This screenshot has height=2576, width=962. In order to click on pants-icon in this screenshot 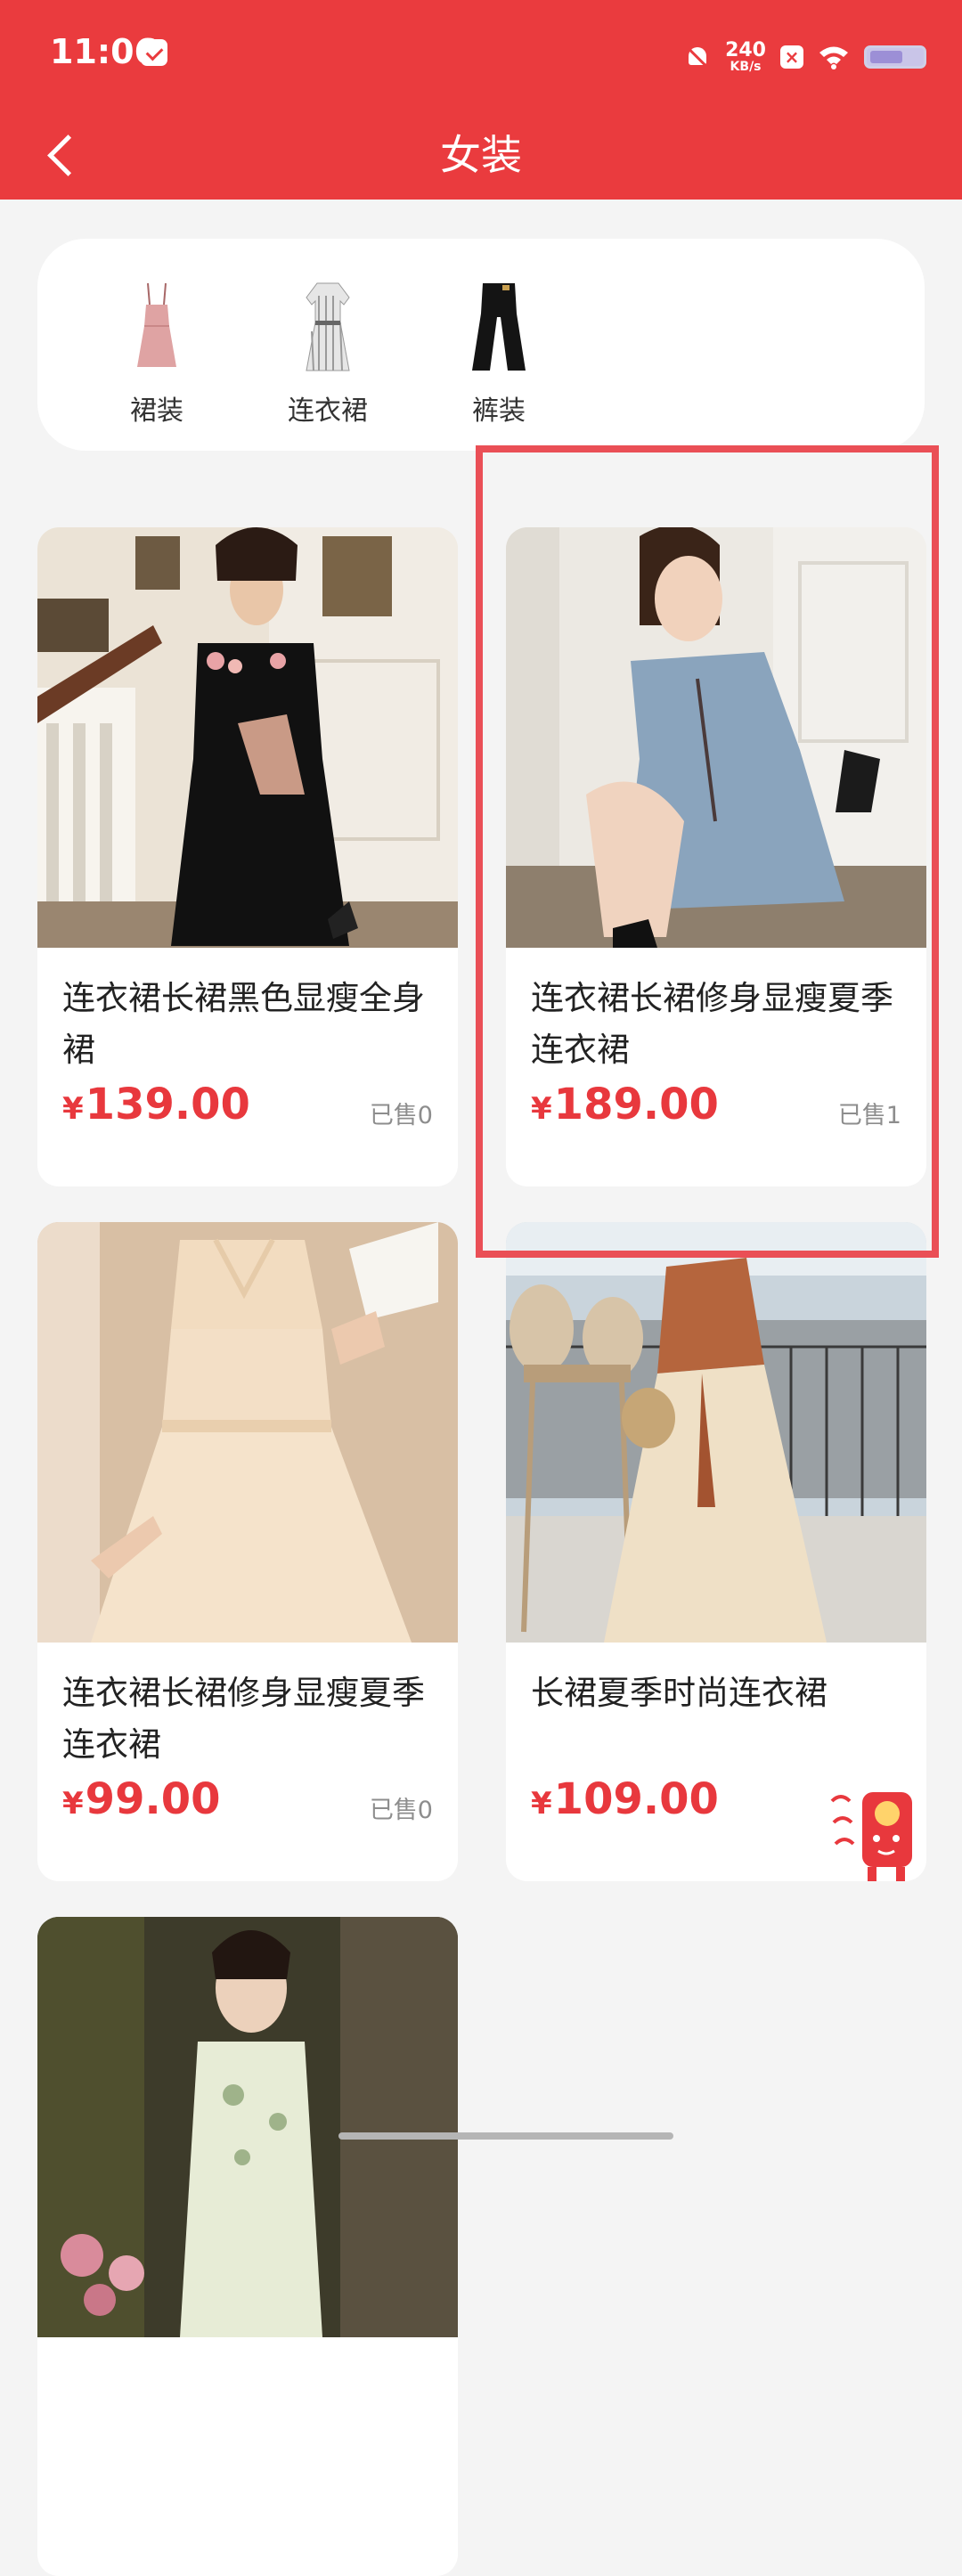, I will do `click(499, 327)`.